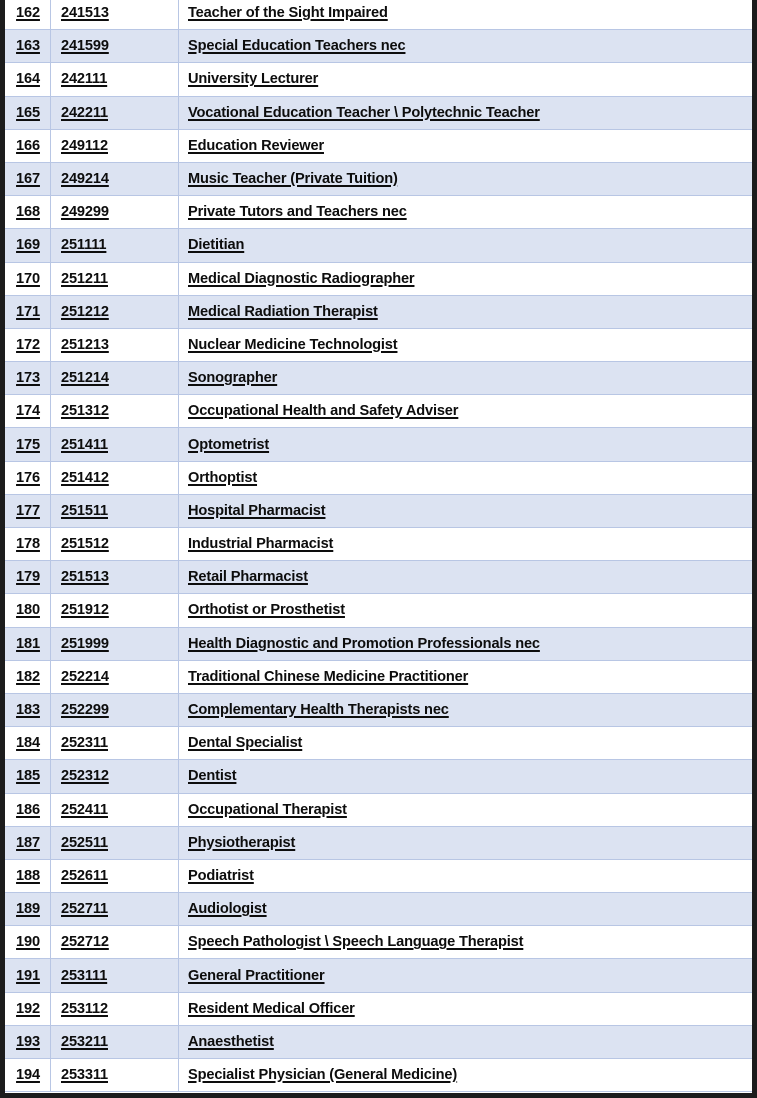  I want to click on table-row: 176 251412 Orthoptist, so click(378, 477).